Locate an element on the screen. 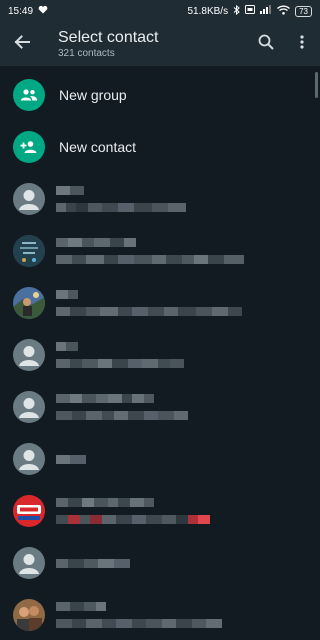 The image size is (320, 640). bluetooth-icon is located at coordinates (236, 11).